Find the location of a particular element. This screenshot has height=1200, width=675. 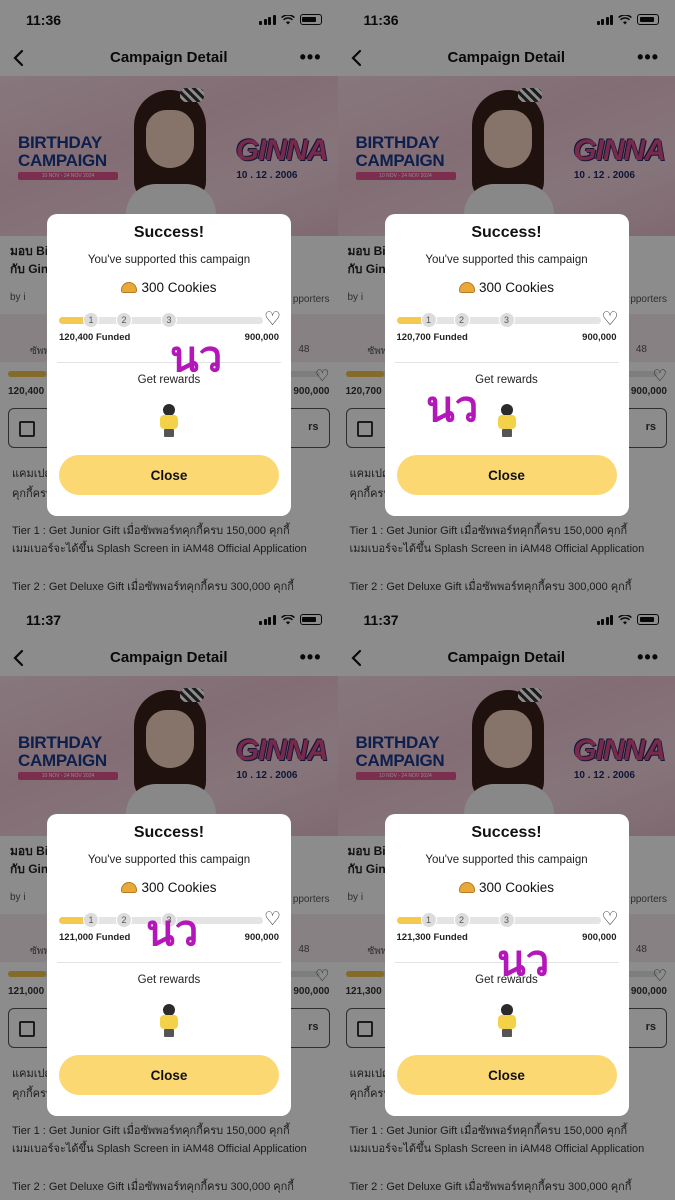

funded-amount: 120,400 Funded is located at coordinates (95, 337).